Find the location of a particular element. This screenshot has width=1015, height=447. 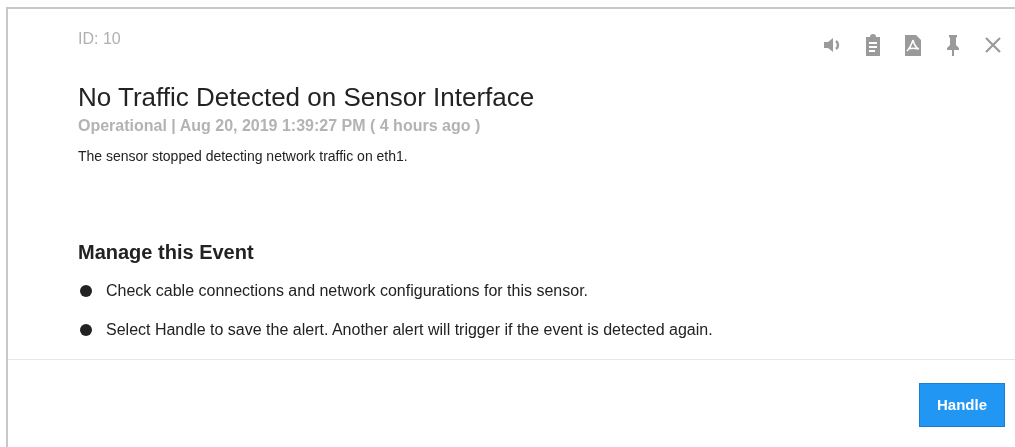

event-id: ID: 10 is located at coordinates (99, 39).